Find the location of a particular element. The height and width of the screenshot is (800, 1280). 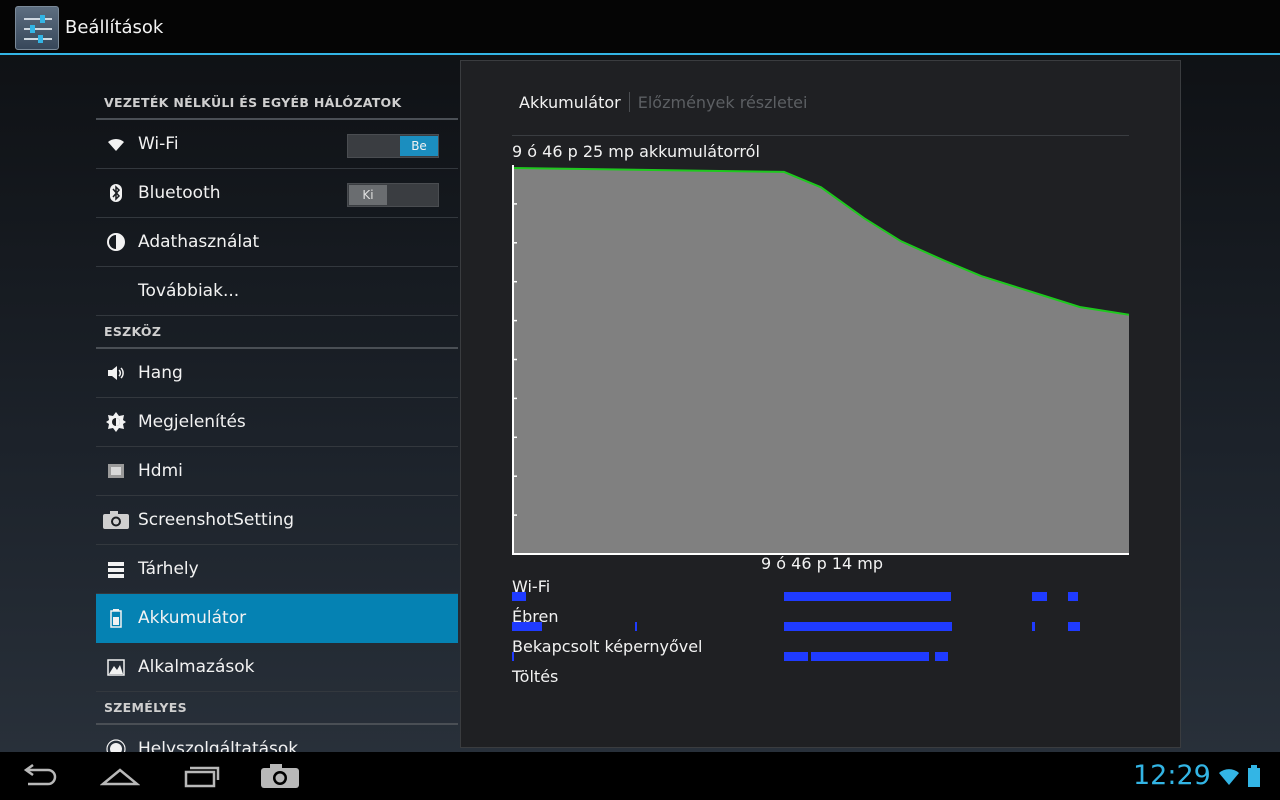

storage-icon is located at coordinates (116, 569).